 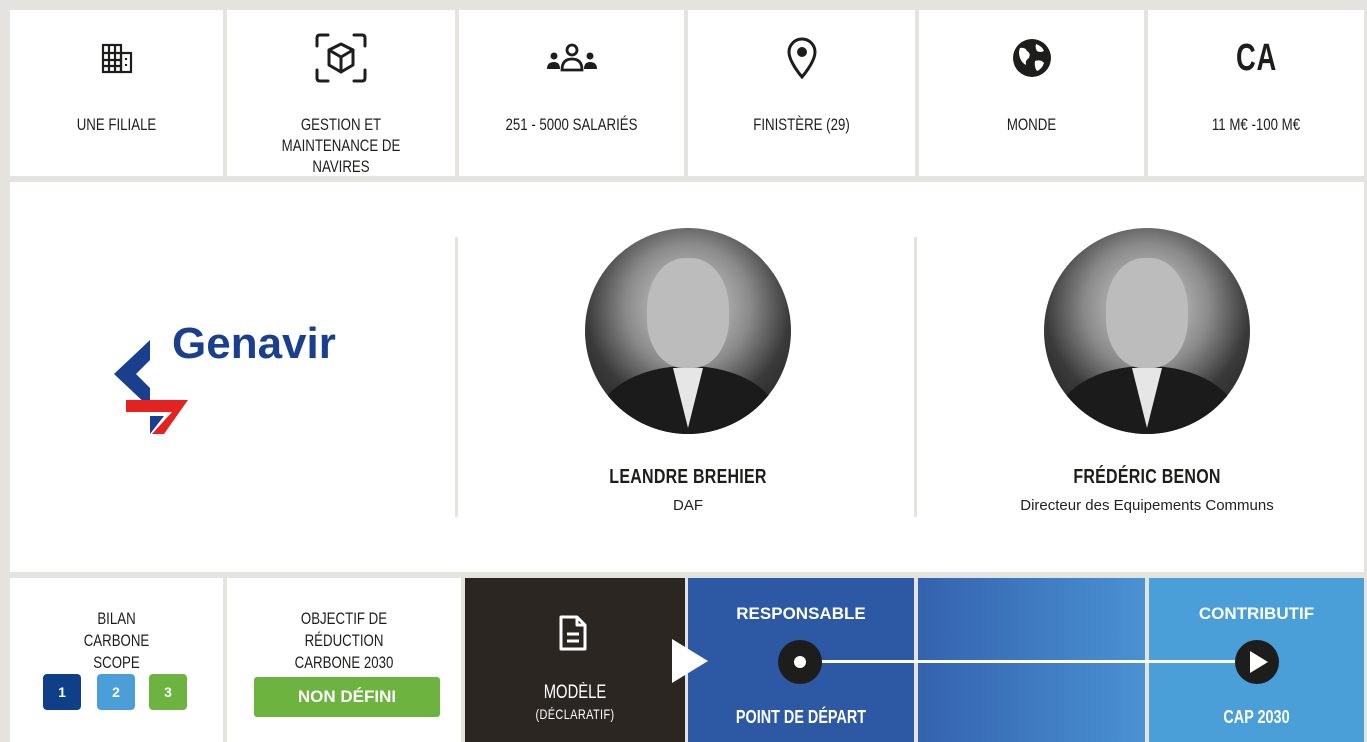 What do you see at coordinates (1032, 58) in the screenshot?
I see `globe-icon` at bounding box center [1032, 58].